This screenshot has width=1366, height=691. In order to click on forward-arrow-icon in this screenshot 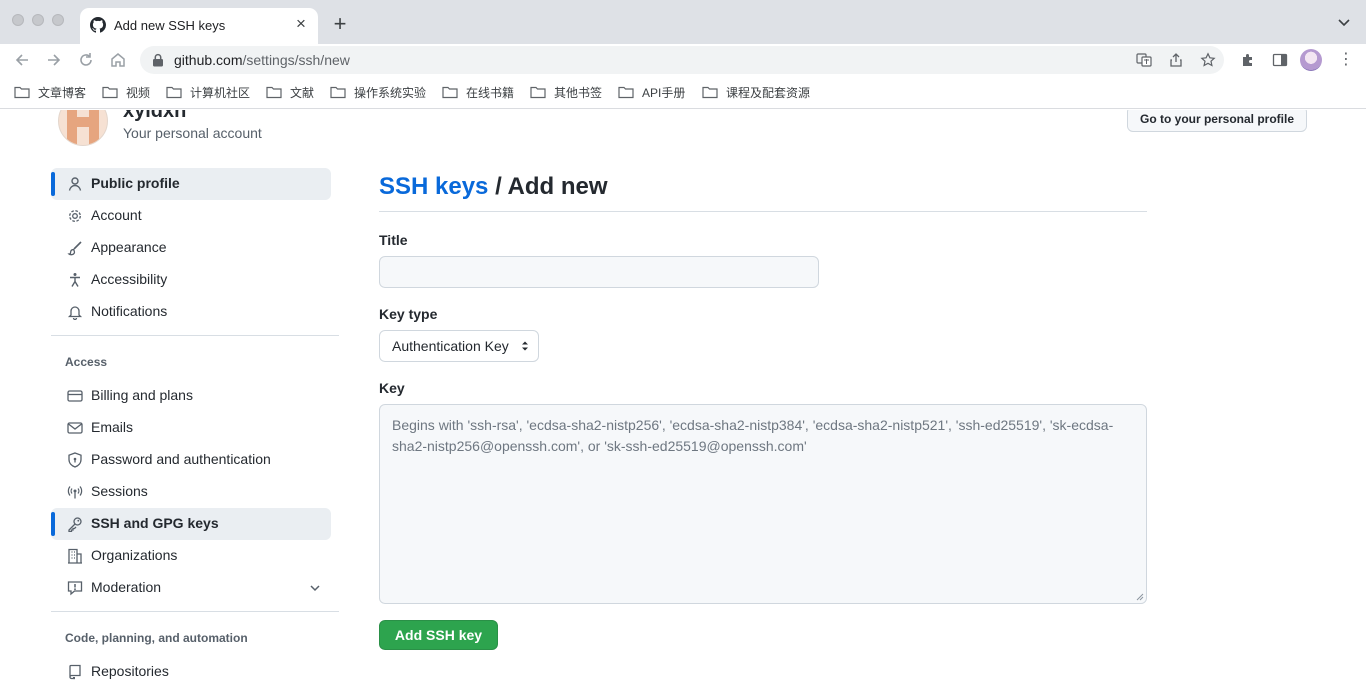, I will do `click(54, 60)`.